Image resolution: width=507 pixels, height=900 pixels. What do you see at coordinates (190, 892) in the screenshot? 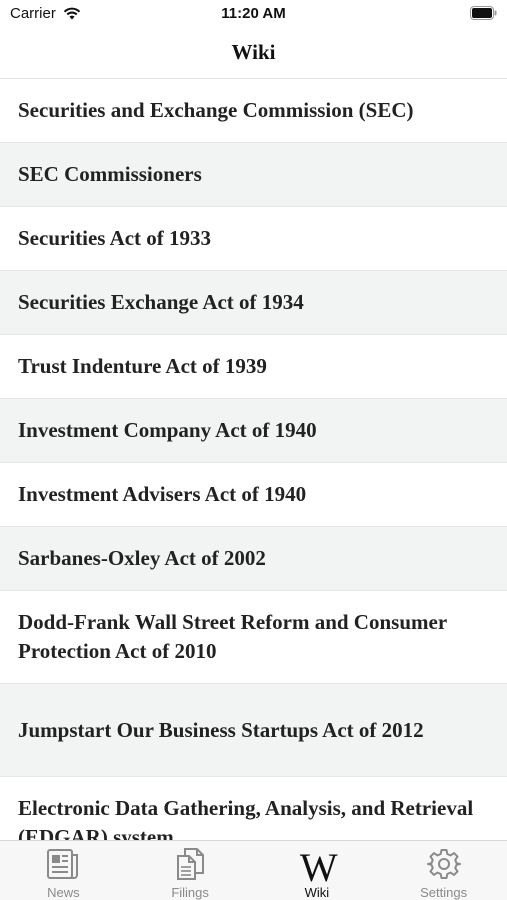
I see `tab-label: Filings` at bounding box center [190, 892].